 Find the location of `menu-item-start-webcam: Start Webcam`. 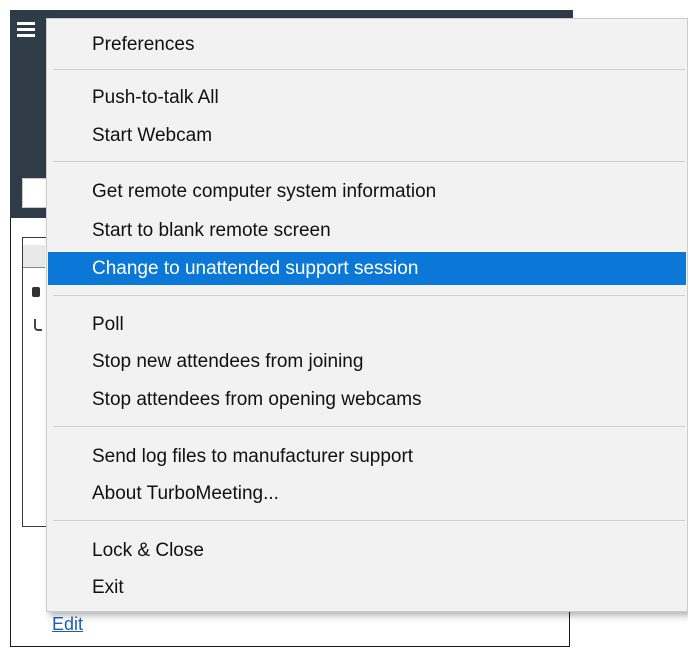

menu-item-start-webcam: Start Webcam is located at coordinates (367, 136).